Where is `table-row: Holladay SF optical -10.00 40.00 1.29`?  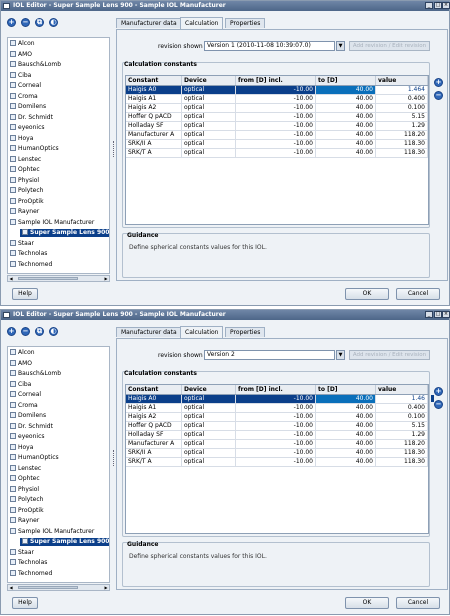
table-row: Holladay SF optical -10.00 40.00 1.29 is located at coordinates (277, 126).